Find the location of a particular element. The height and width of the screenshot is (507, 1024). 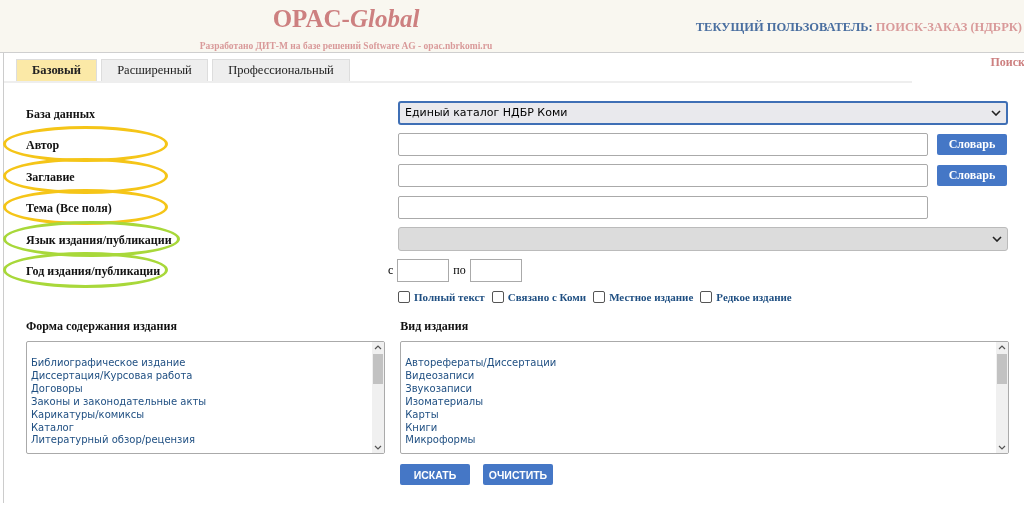

list-item: Микроформы is located at coordinates (481, 441).